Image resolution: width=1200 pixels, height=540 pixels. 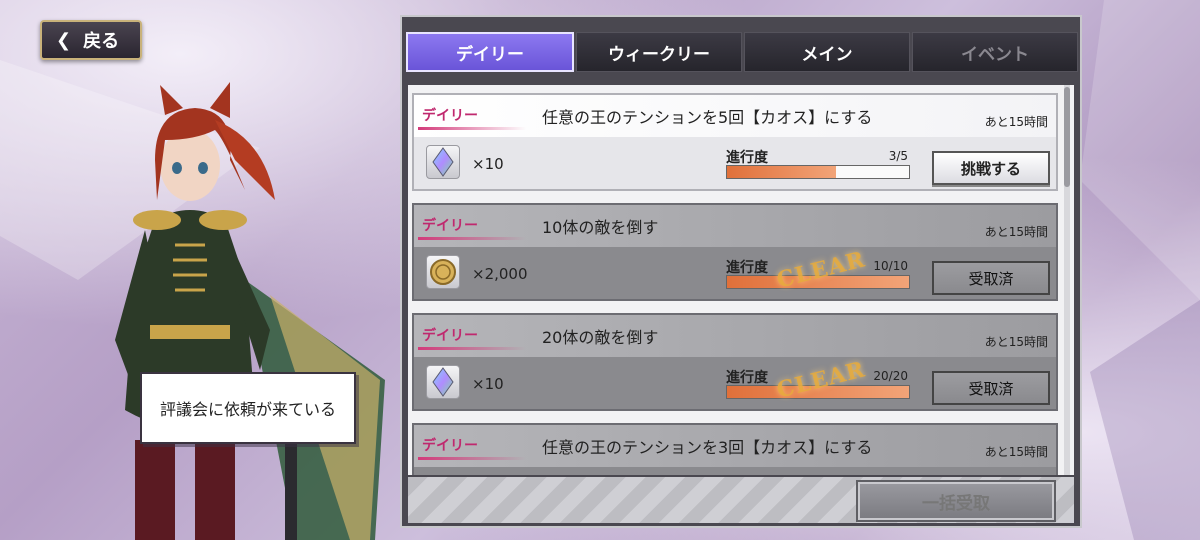 What do you see at coordinates (500, 274) in the screenshot?
I see `reward-amount: ×2,000` at bounding box center [500, 274].